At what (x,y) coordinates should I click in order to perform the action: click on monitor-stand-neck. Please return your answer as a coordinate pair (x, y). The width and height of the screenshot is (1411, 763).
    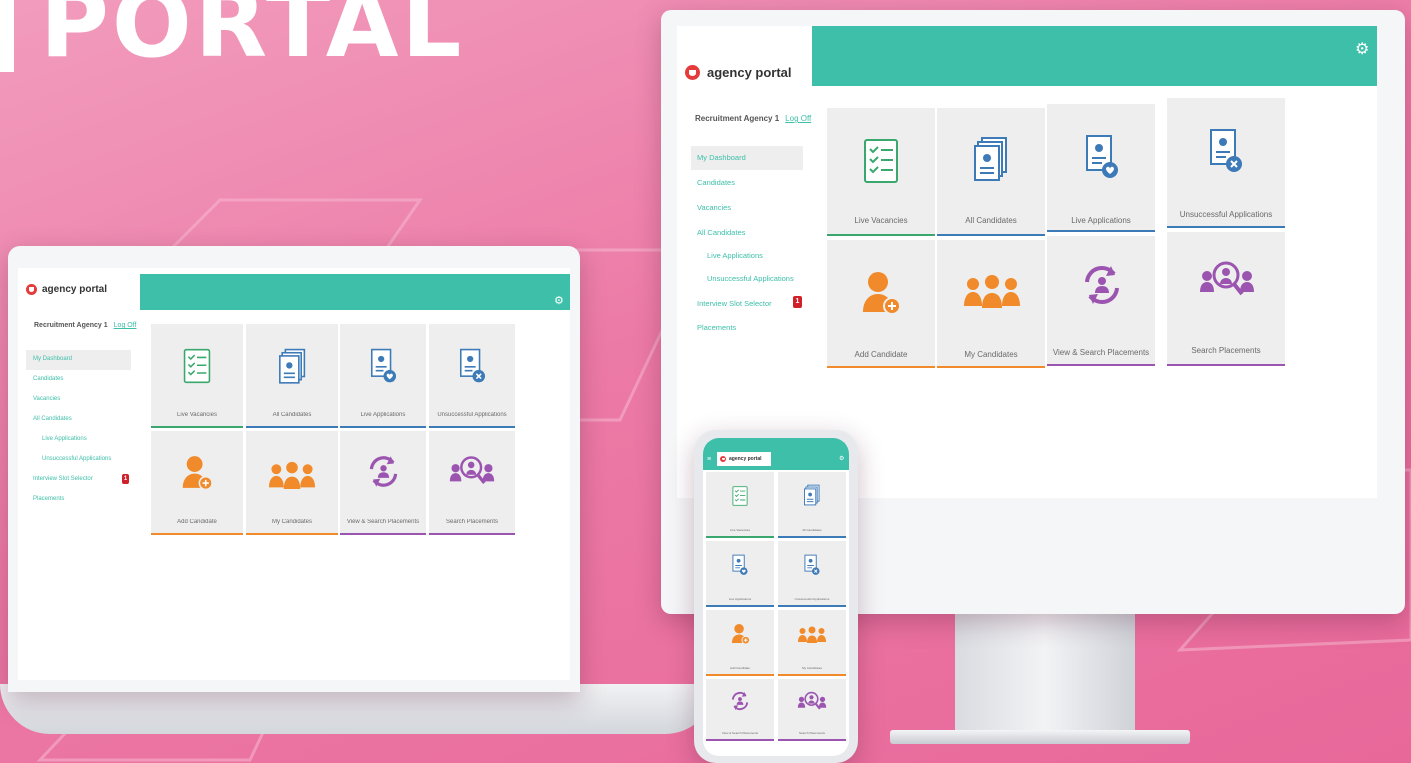
    Looking at the image, I should click on (1045, 674).